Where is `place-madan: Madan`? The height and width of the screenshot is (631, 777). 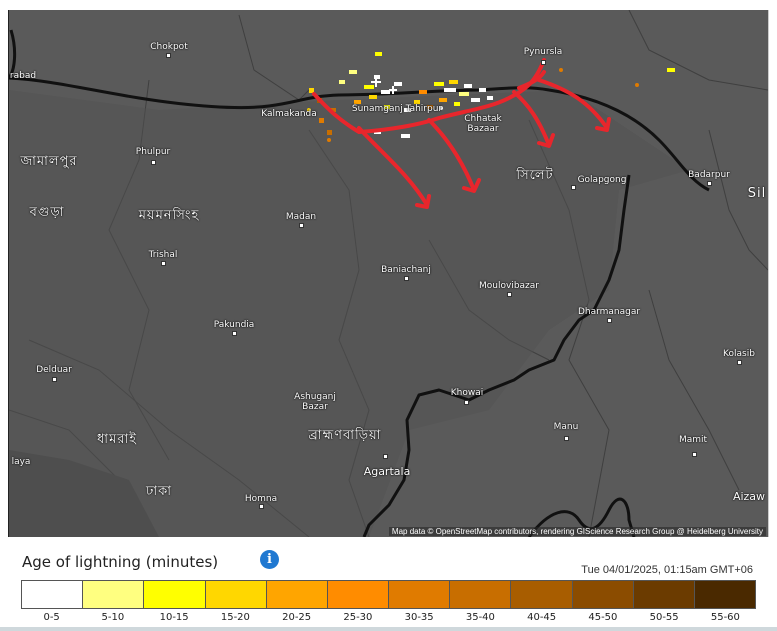
place-madan: Madan is located at coordinates (301, 217).